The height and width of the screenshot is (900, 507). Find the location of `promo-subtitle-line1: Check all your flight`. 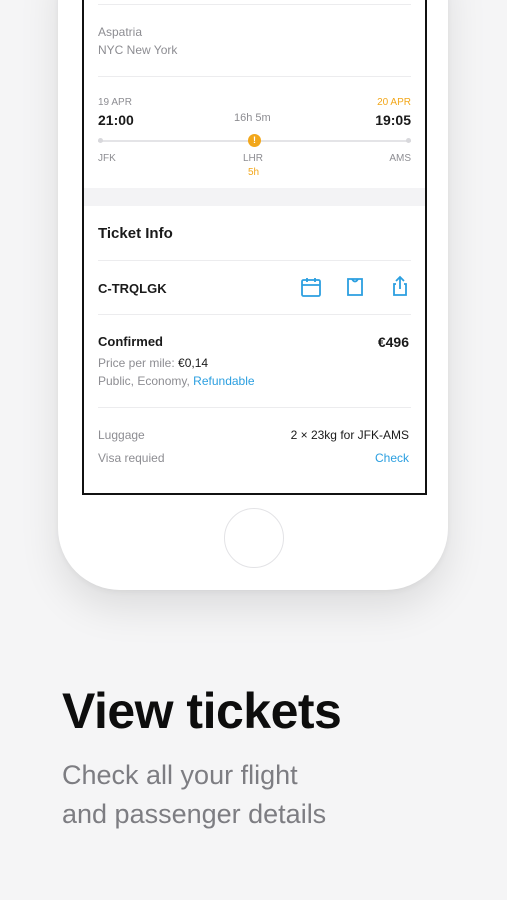

promo-subtitle-line1: Check all your flight is located at coordinates (180, 775).